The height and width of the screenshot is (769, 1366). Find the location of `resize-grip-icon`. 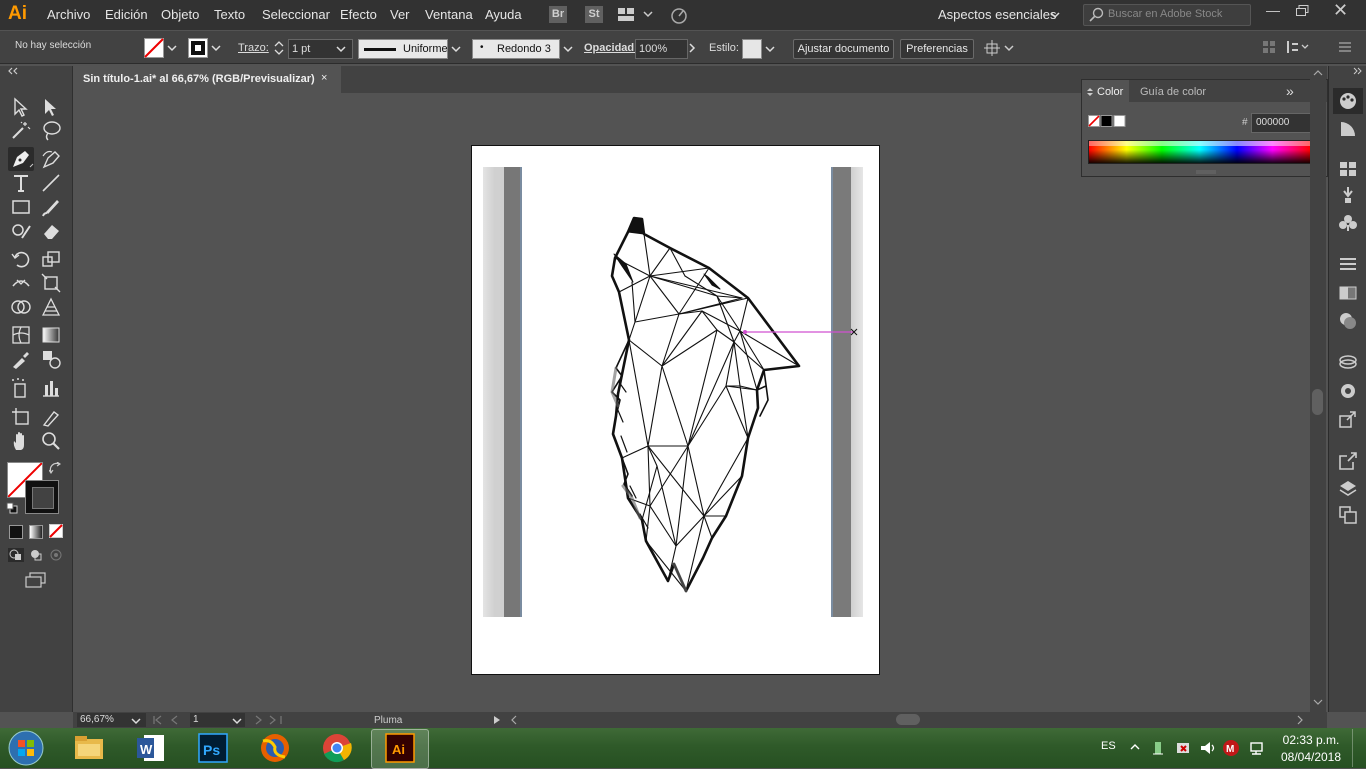

resize-grip-icon is located at coordinates (1206, 172).